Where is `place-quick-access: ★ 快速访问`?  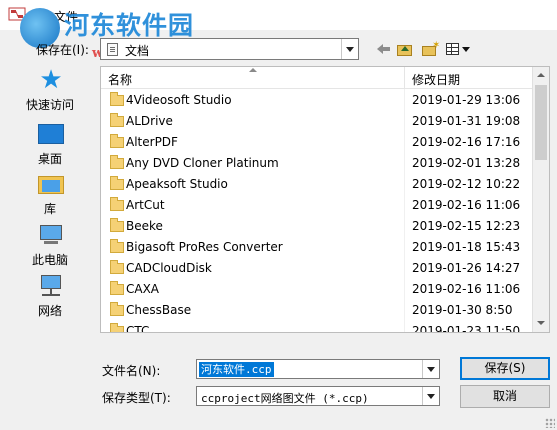
place-quick-access: ★ 快速访问 is located at coordinates (50, 90).